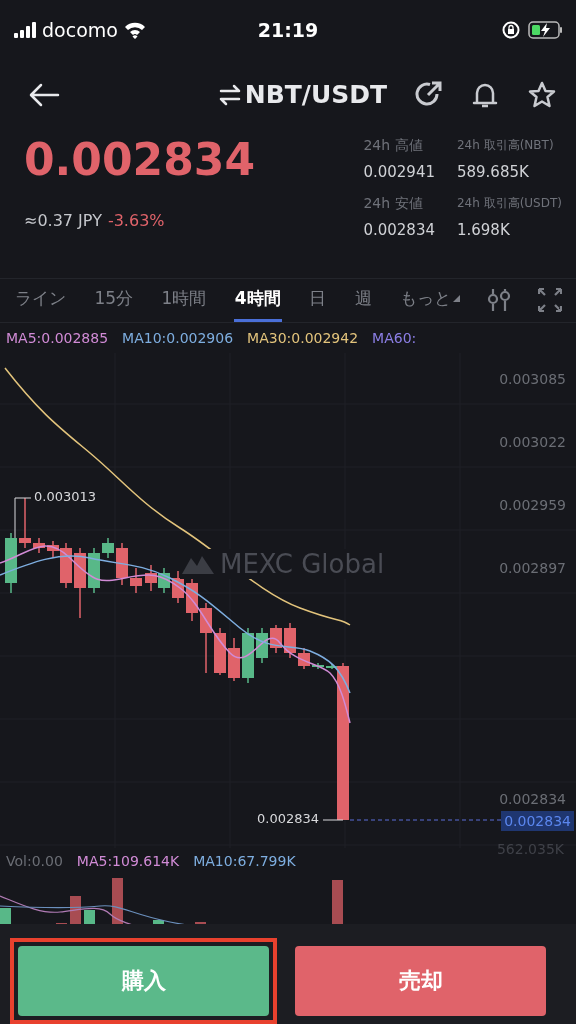 The width and height of the screenshot is (576, 1024). What do you see at coordinates (532, 798) in the screenshot?
I see `price-axis-label: 0.002834` at bounding box center [532, 798].